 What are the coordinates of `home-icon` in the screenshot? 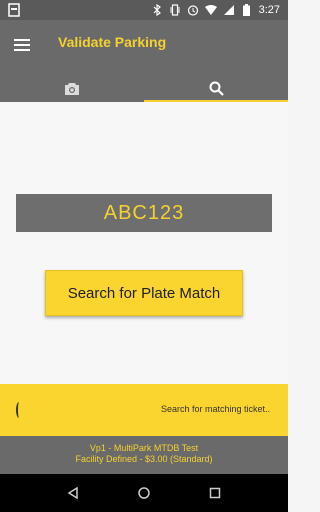 It's located at (144, 493).